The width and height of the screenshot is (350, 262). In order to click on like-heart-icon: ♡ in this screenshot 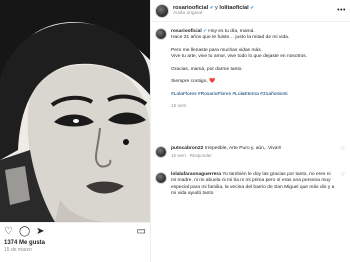, I will do `click(8, 232)`.